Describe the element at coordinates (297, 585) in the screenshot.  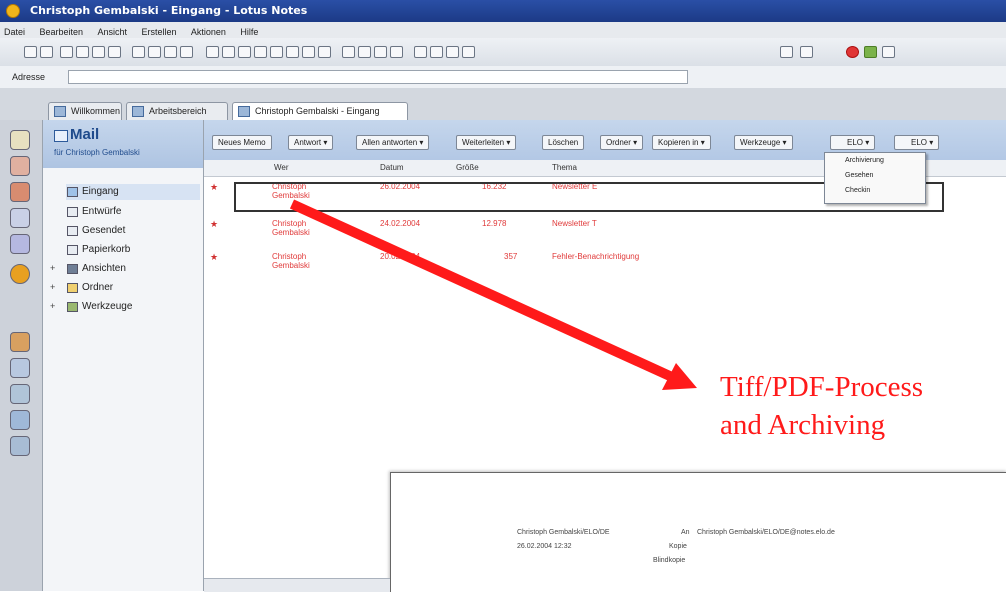
I see `horizontal-scrollbar` at that location.